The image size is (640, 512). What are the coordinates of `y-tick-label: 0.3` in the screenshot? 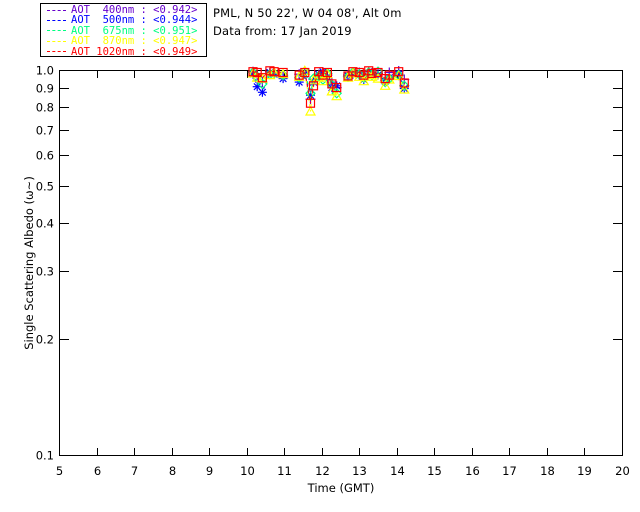 It's located at (45, 272).